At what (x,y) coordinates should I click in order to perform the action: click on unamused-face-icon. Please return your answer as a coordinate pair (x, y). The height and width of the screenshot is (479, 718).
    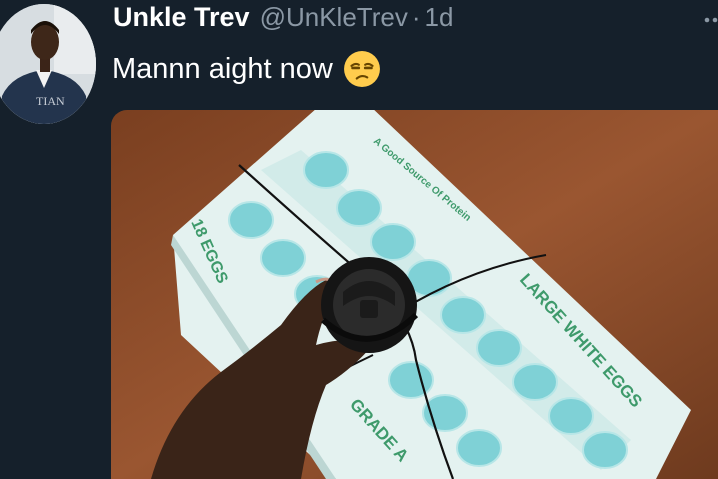
    Looking at the image, I should click on (361, 69).